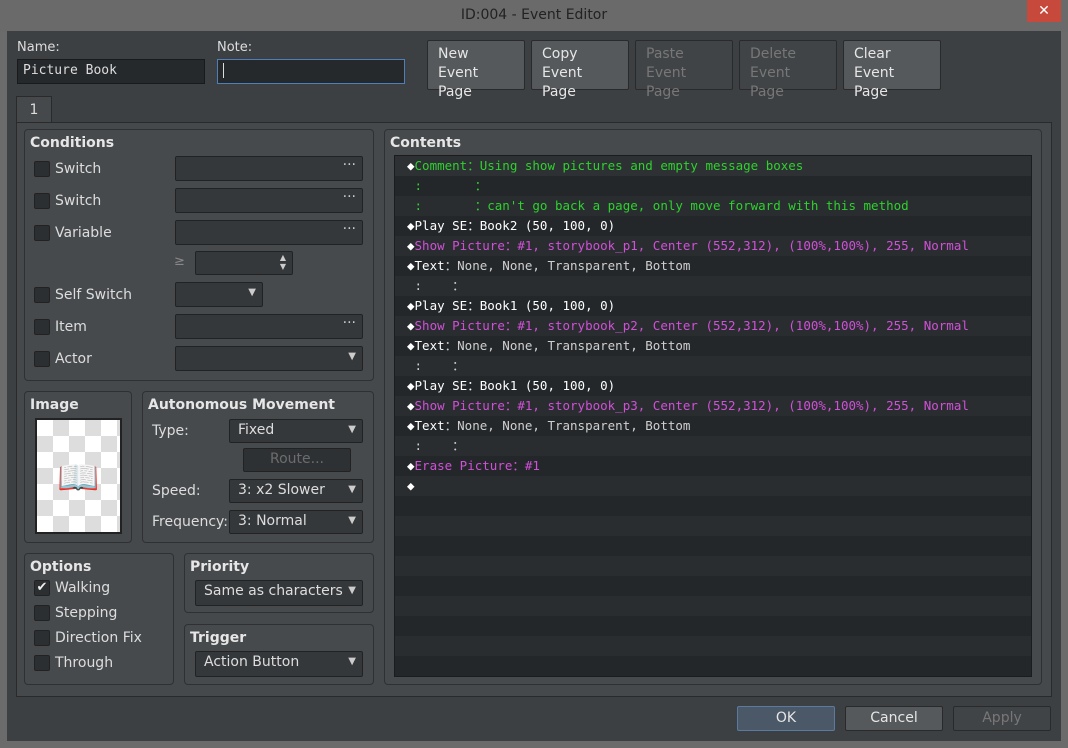  What do you see at coordinates (296, 431) in the screenshot?
I see `type-select: Fixed ▼` at bounding box center [296, 431].